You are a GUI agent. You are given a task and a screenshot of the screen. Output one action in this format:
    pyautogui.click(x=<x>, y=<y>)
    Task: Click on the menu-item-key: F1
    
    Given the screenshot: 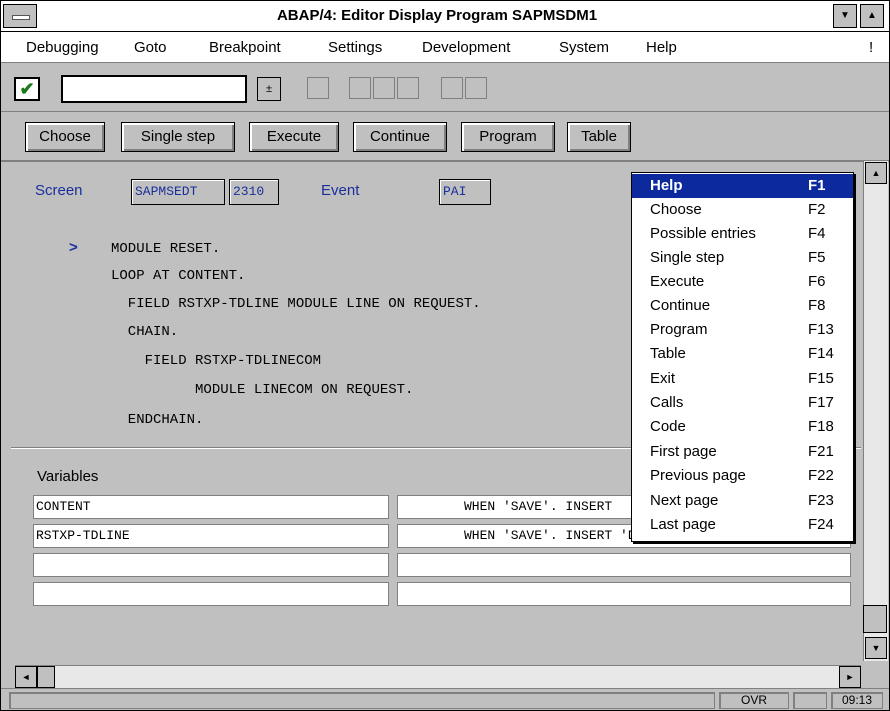 What is the action you would take?
    pyautogui.click(x=817, y=185)
    